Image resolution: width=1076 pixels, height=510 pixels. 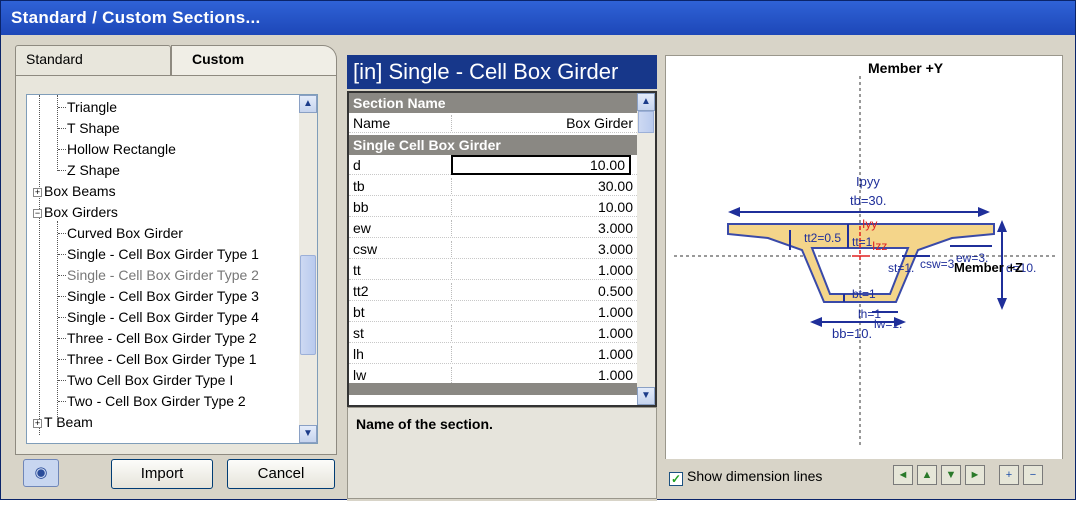 I want to click on tree-item-label: Hollow Rectangle, so click(x=121, y=149).